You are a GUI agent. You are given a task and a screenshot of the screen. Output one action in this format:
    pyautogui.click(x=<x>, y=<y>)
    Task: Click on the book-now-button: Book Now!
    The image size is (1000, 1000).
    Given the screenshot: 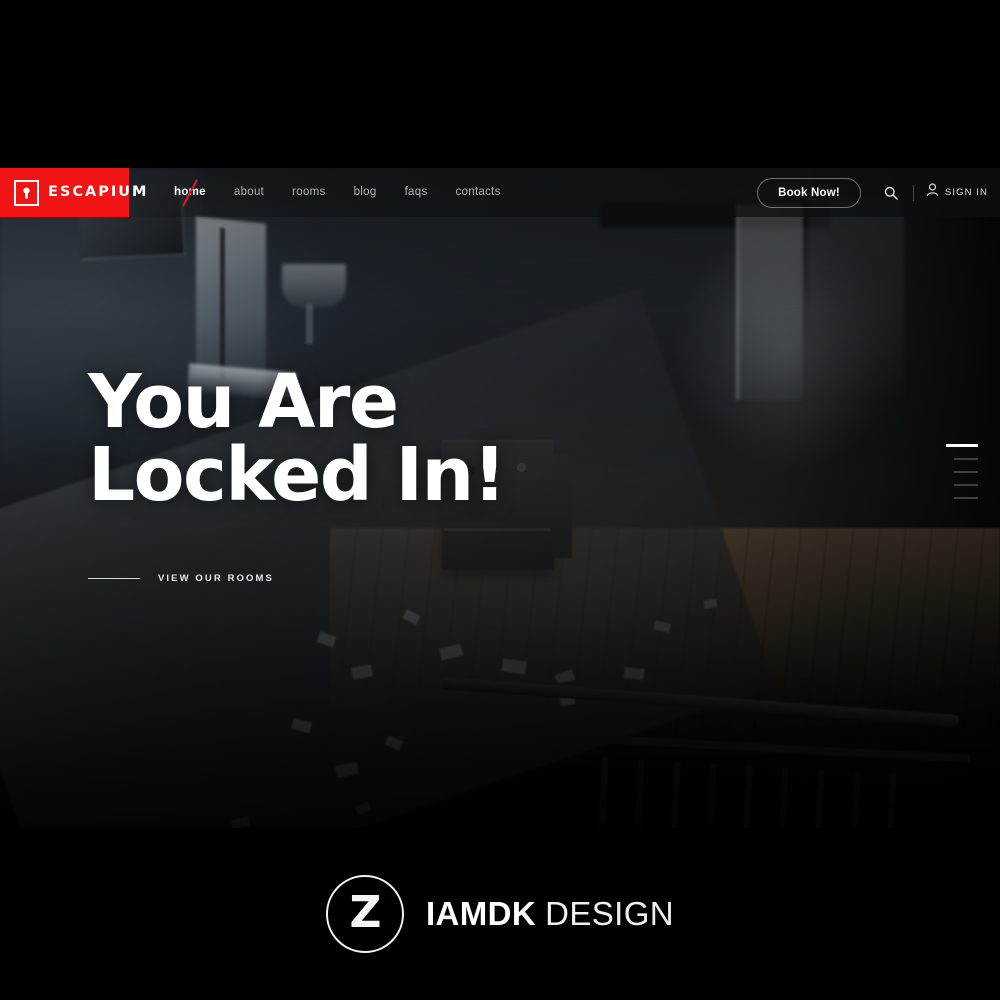 What is the action you would take?
    pyautogui.click(x=809, y=192)
    